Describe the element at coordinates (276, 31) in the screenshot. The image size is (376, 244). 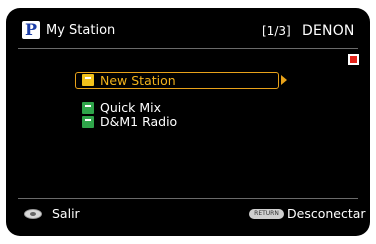
I see `page-indicator: [1/3]` at that location.